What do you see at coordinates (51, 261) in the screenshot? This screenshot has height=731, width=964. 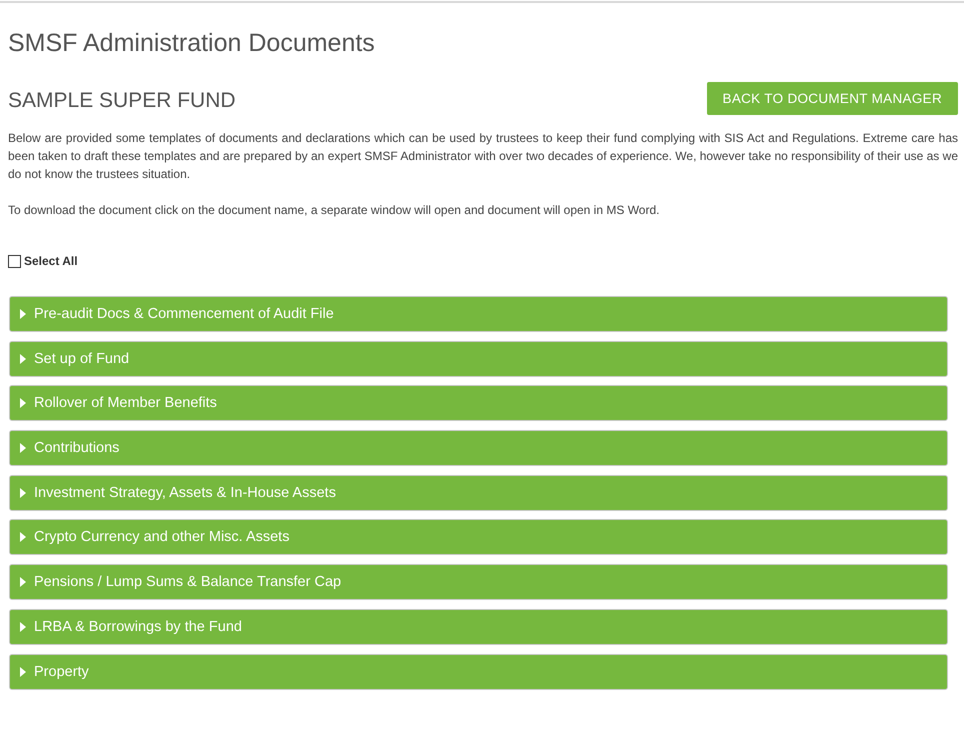 I see `select-all-label: Select All` at bounding box center [51, 261].